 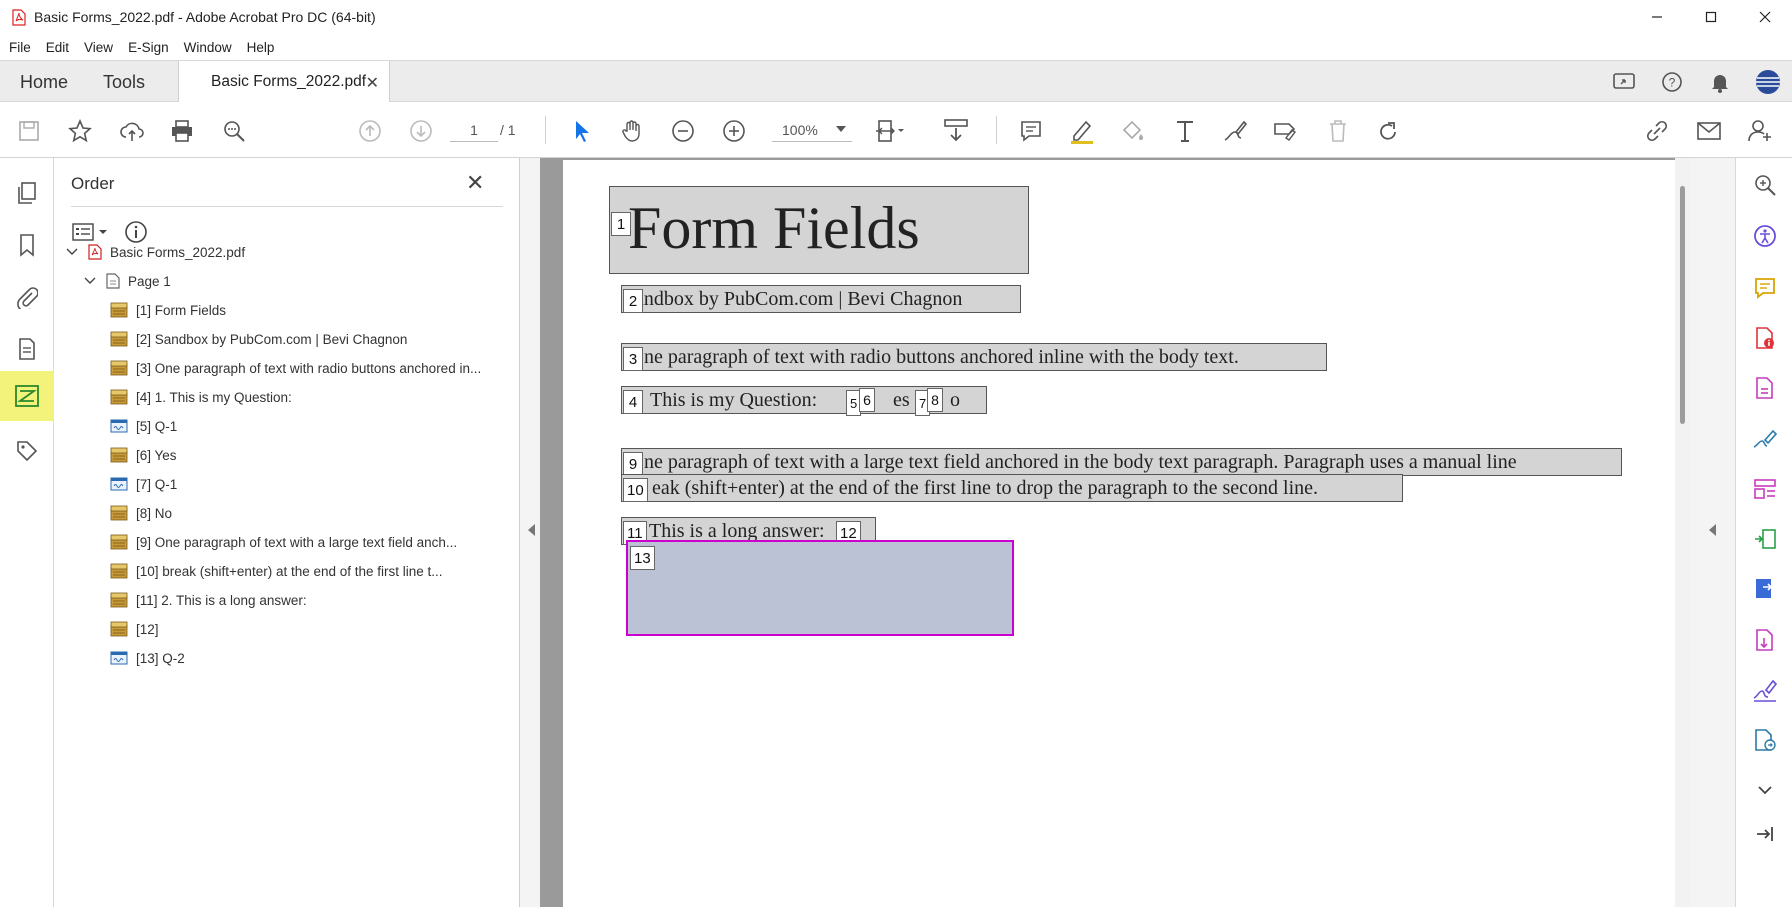 I want to click on previous-page-button, so click(x=370, y=131).